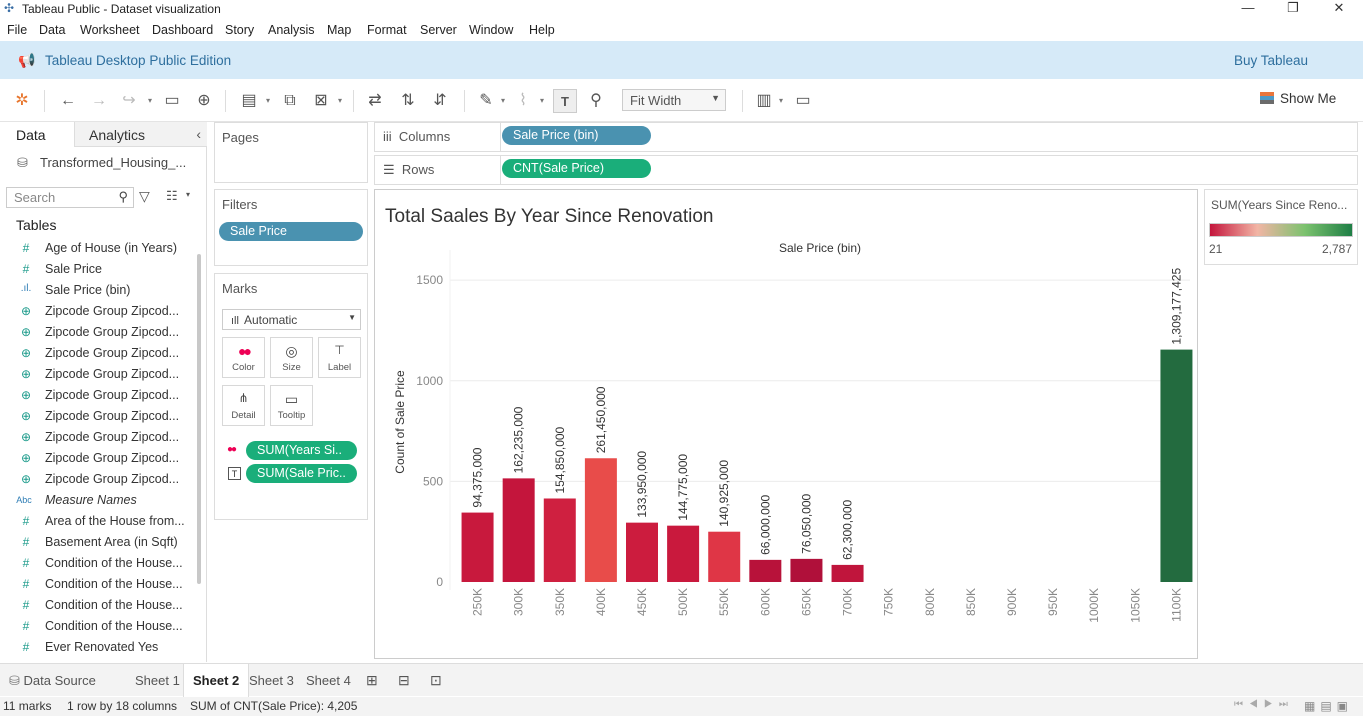  What do you see at coordinates (95, 269) in the screenshot?
I see `field-item: # Sale Price` at bounding box center [95, 269].